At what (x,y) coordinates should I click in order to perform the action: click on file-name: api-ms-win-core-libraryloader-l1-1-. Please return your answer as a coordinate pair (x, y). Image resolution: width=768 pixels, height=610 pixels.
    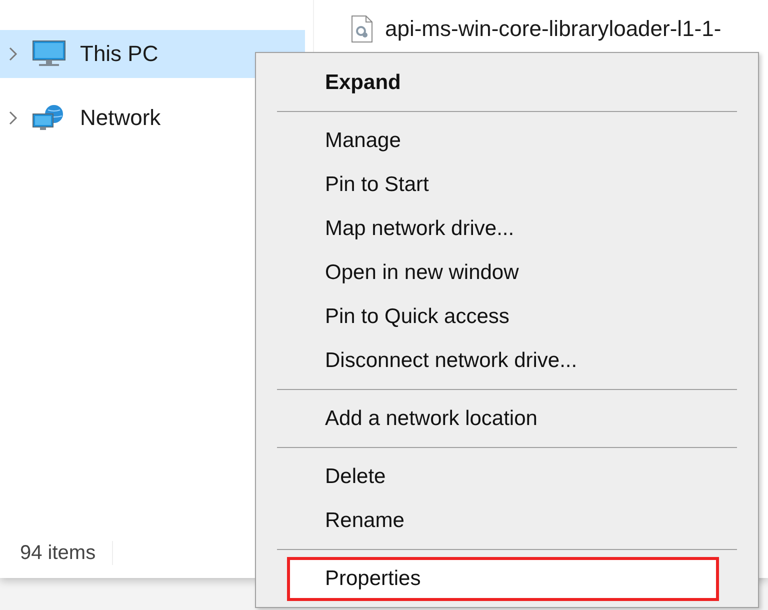
    Looking at the image, I should click on (553, 29).